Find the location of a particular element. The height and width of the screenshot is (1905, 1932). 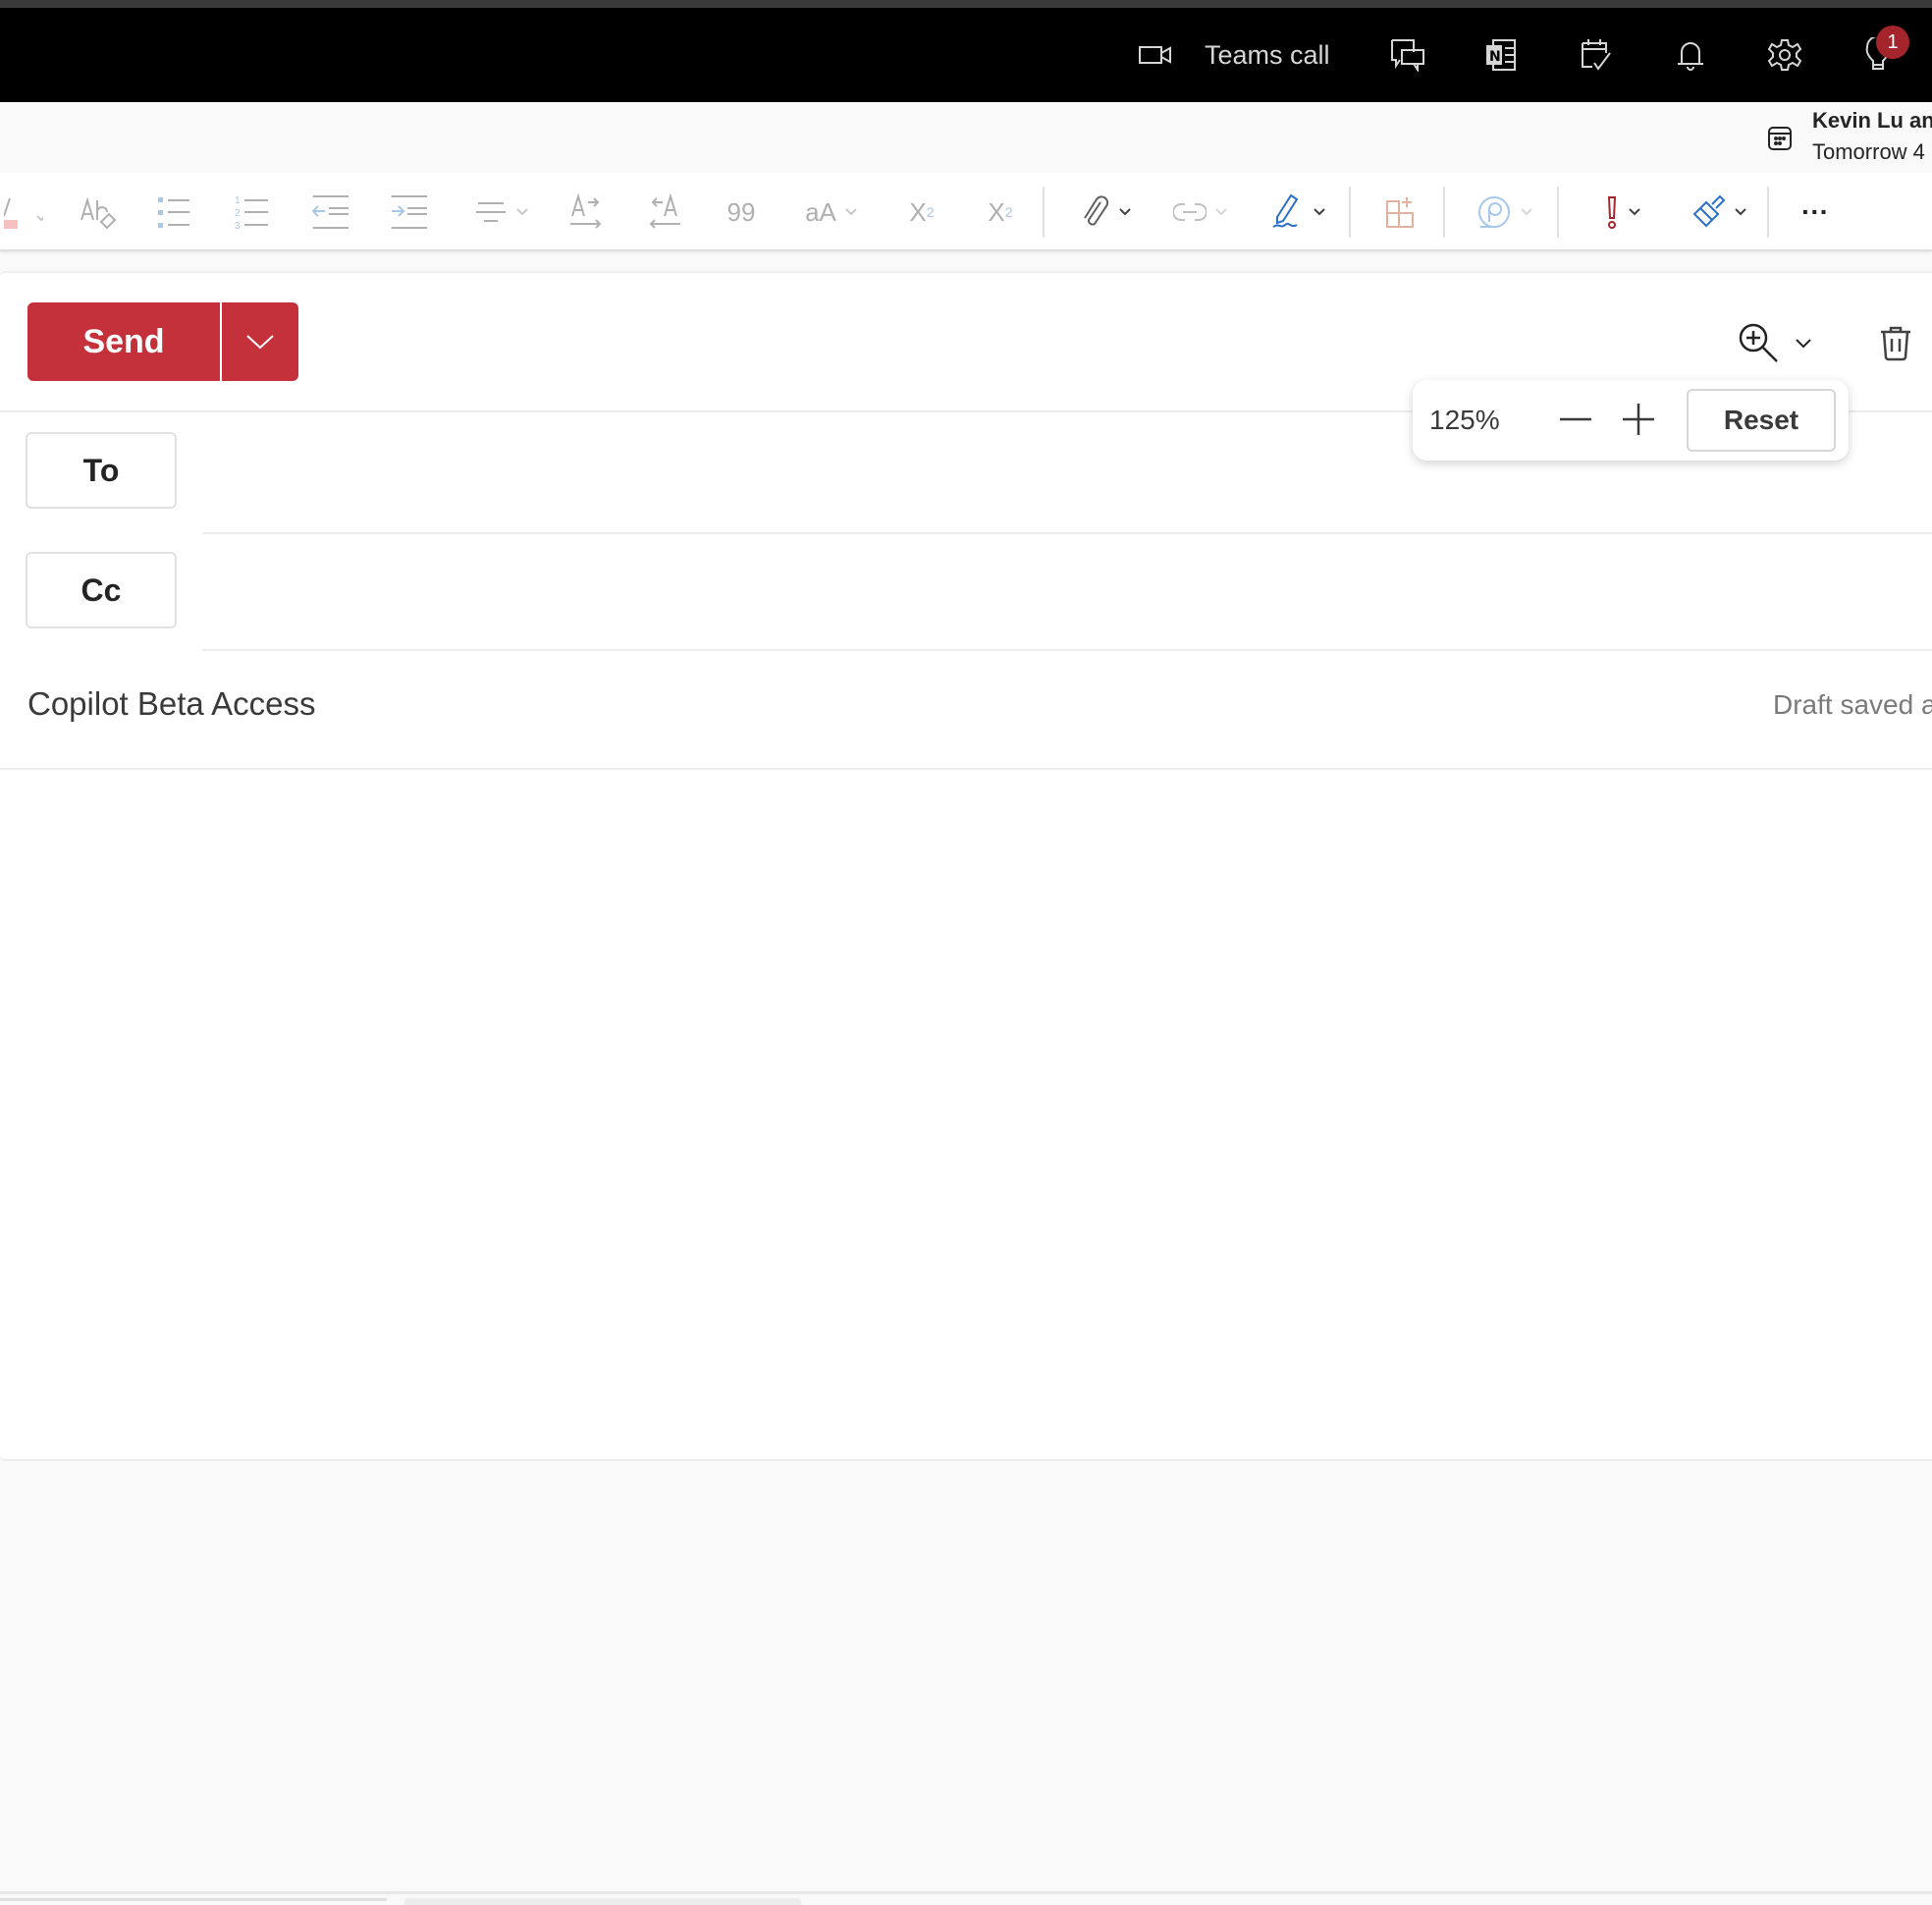

superscript-button: X2 is located at coordinates (1000, 212).